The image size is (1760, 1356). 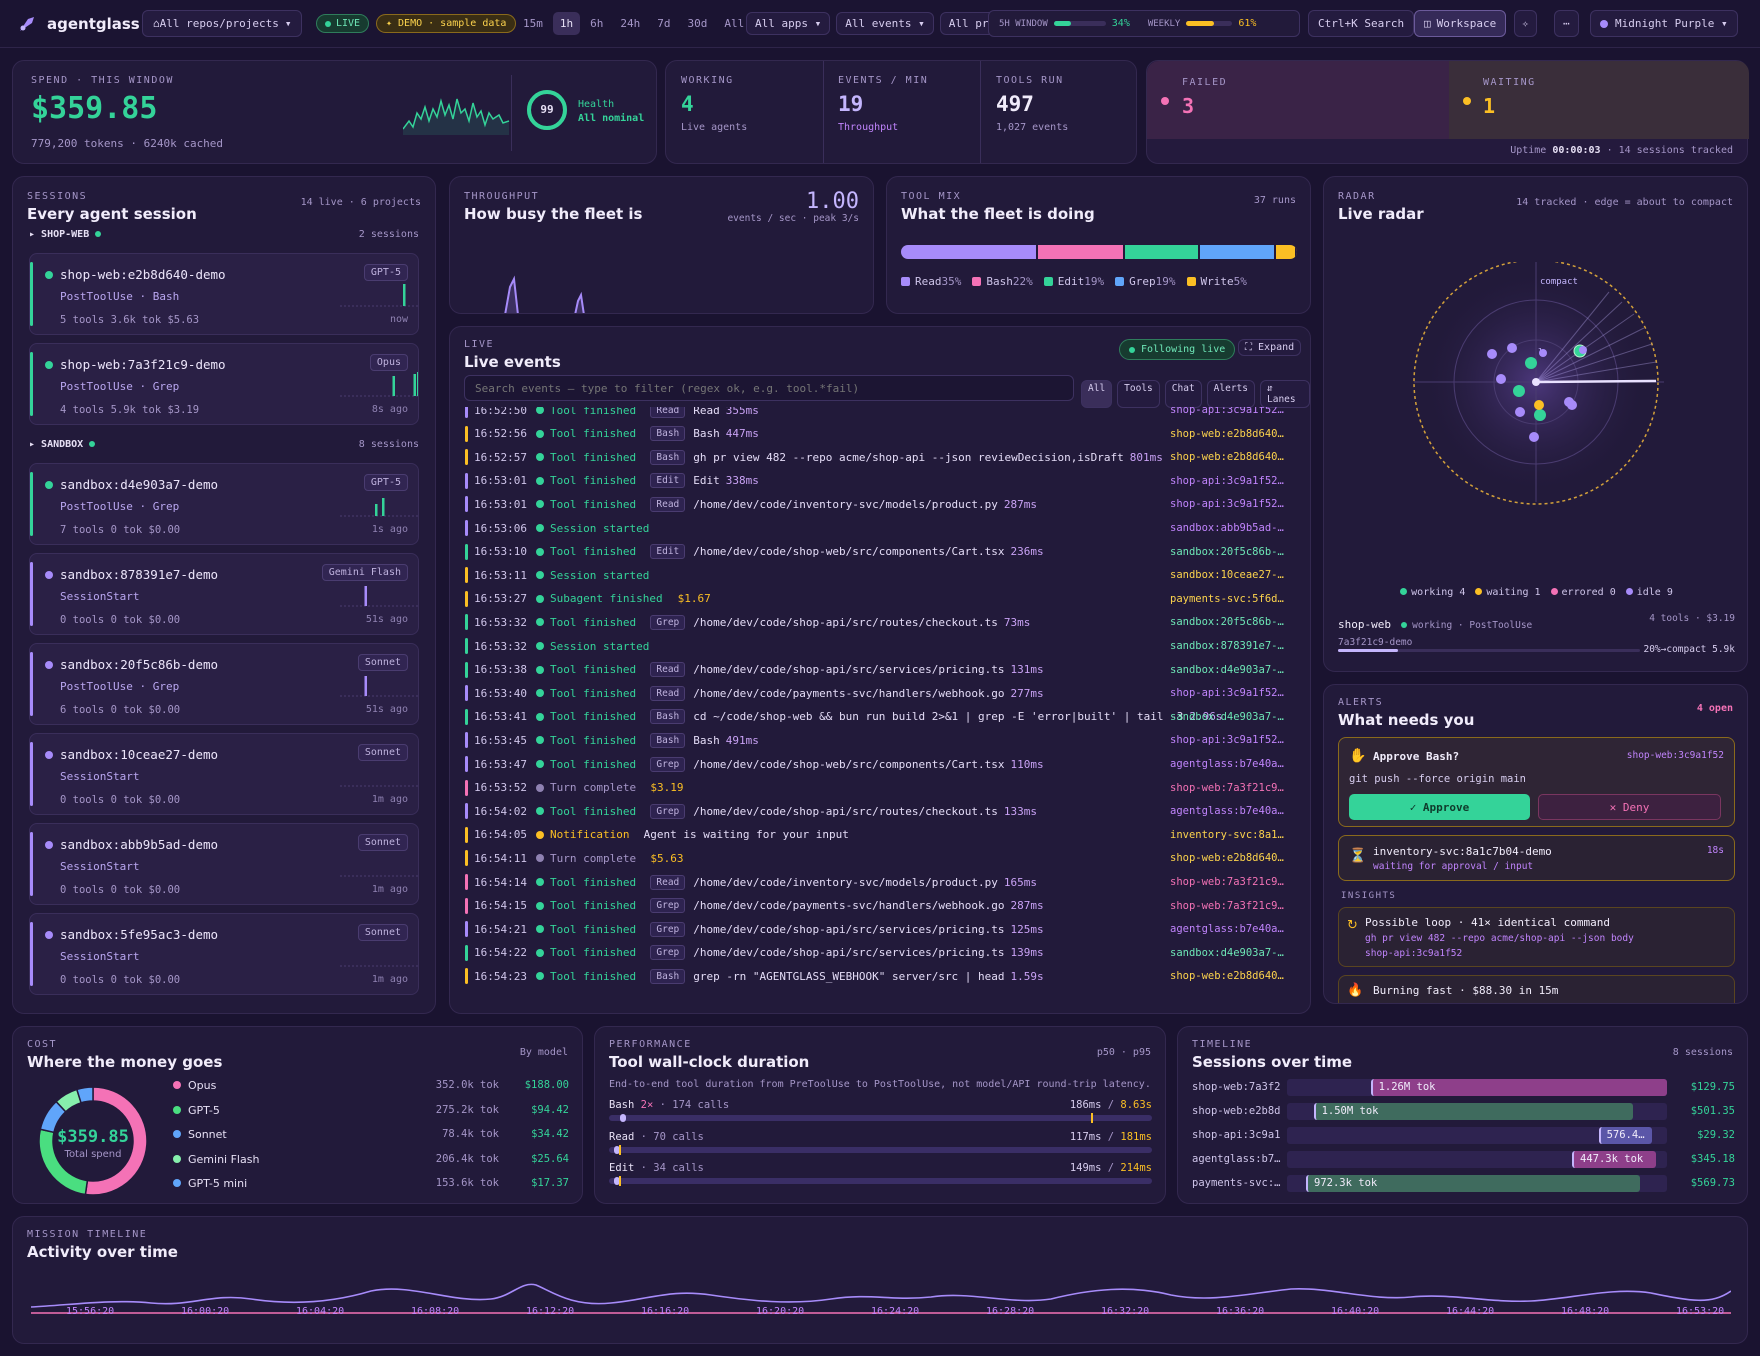 I want to click on range-30d: 30d, so click(x=698, y=23).